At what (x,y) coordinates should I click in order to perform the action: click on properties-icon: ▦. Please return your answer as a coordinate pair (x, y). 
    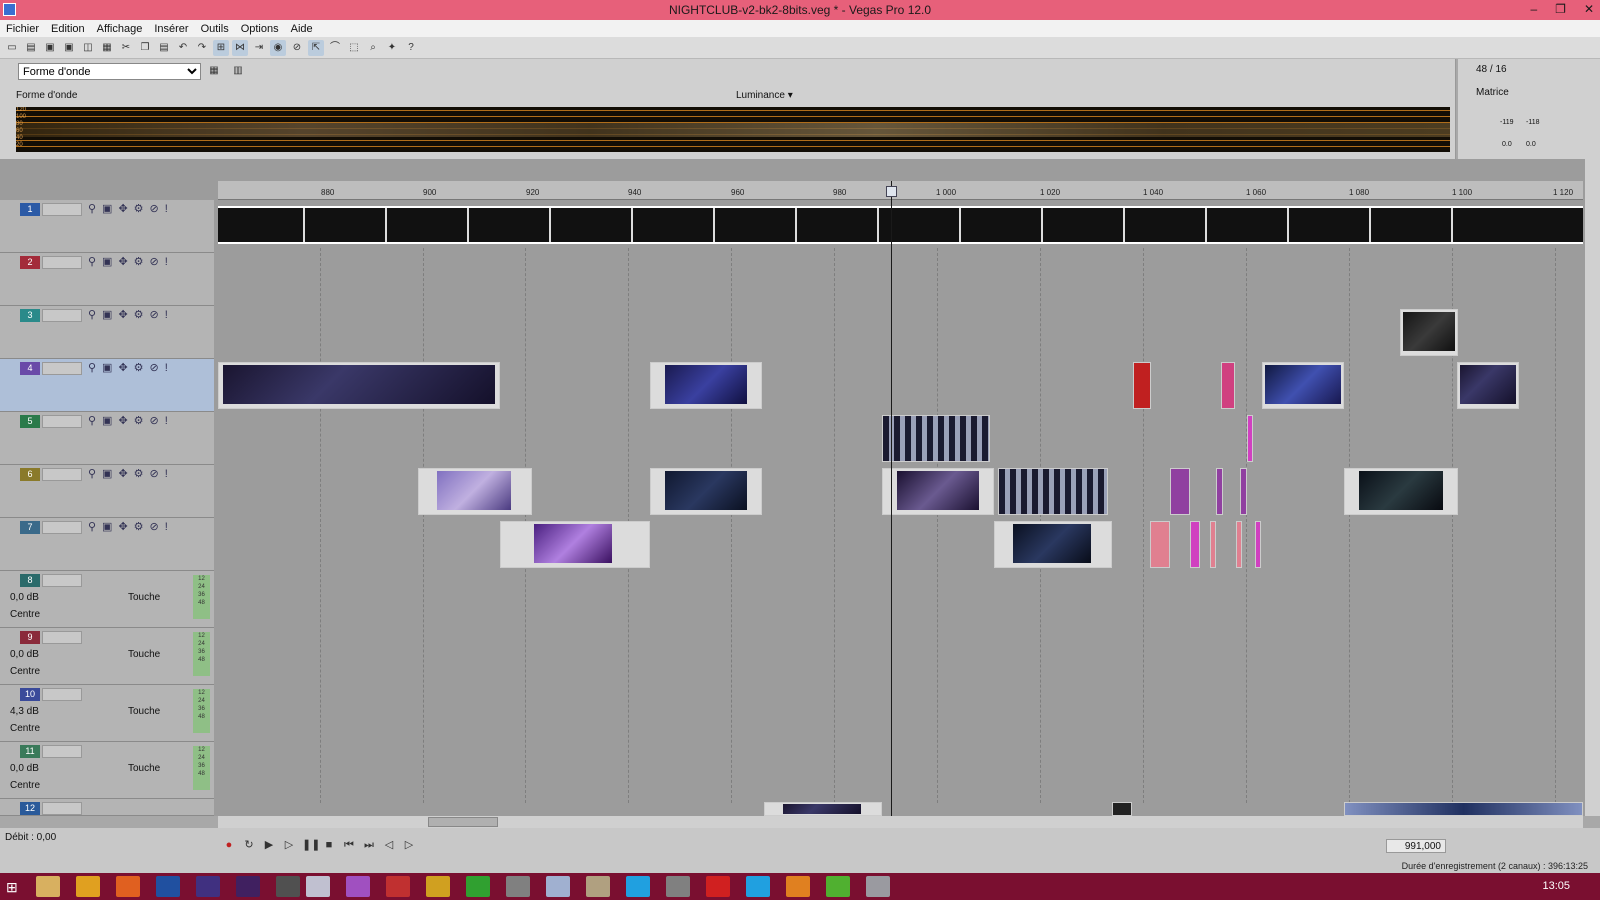
    Looking at the image, I should click on (107, 48).